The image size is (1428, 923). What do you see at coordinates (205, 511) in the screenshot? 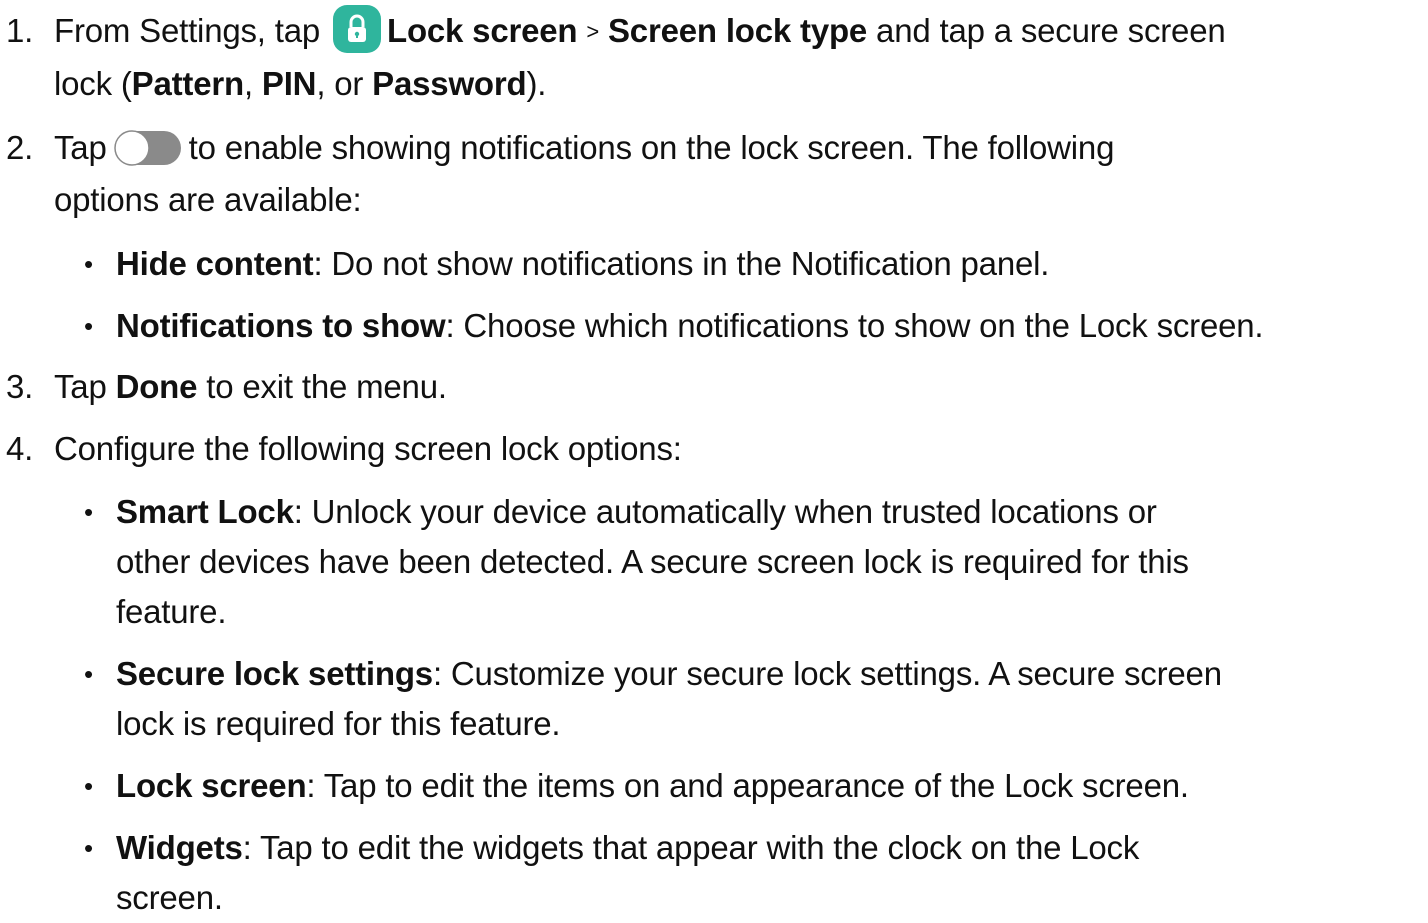
I see `bullet-term: Smart Lock` at bounding box center [205, 511].